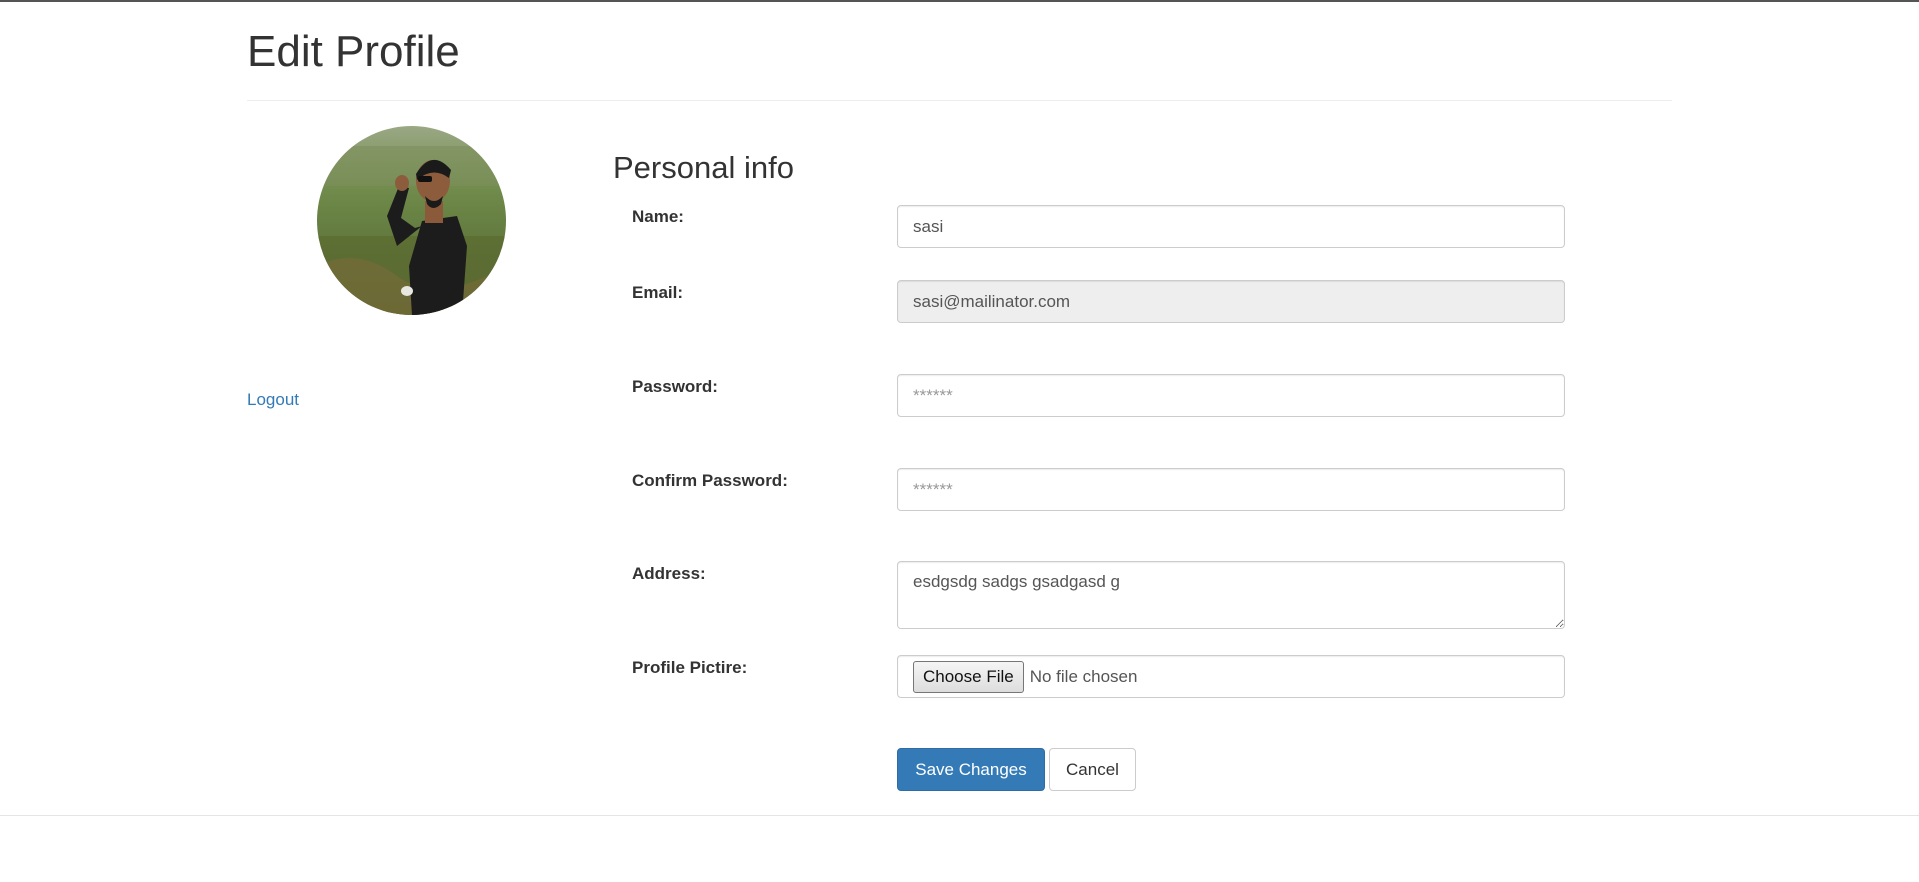 This screenshot has width=1919, height=882. What do you see at coordinates (1083, 676) in the screenshot?
I see `file-status: No file chosen` at bounding box center [1083, 676].